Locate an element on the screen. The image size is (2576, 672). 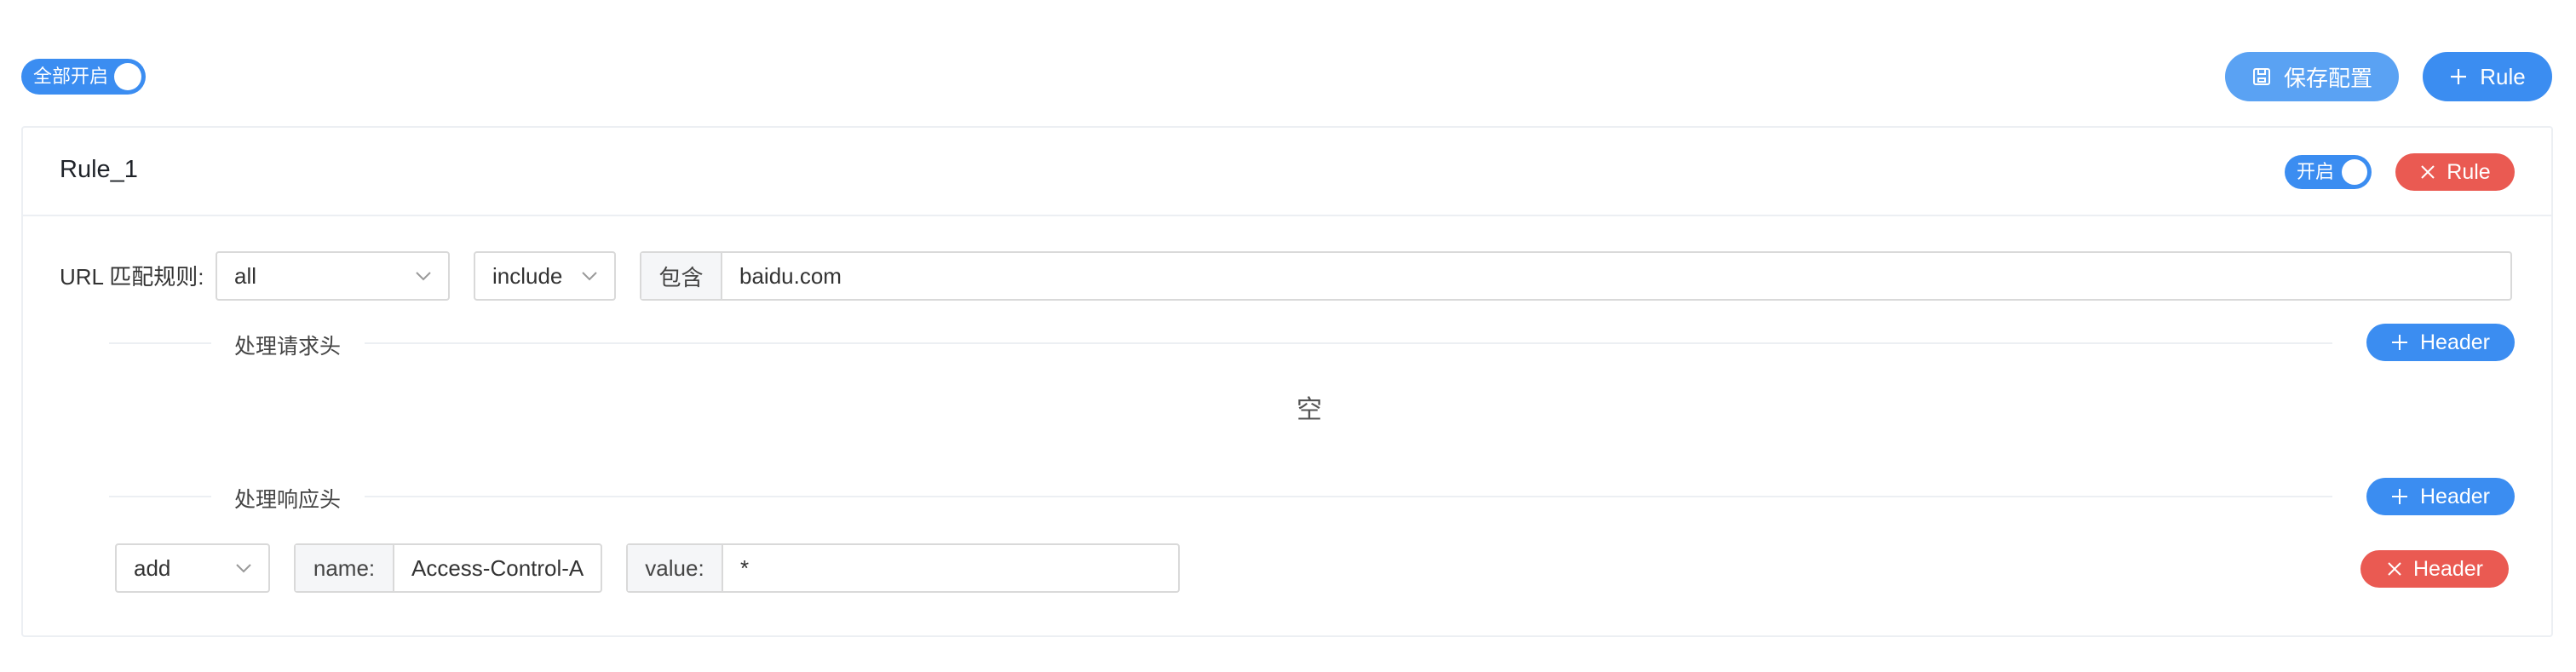
response-headers-title: 处理响应头 is located at coordinates (288, 500).